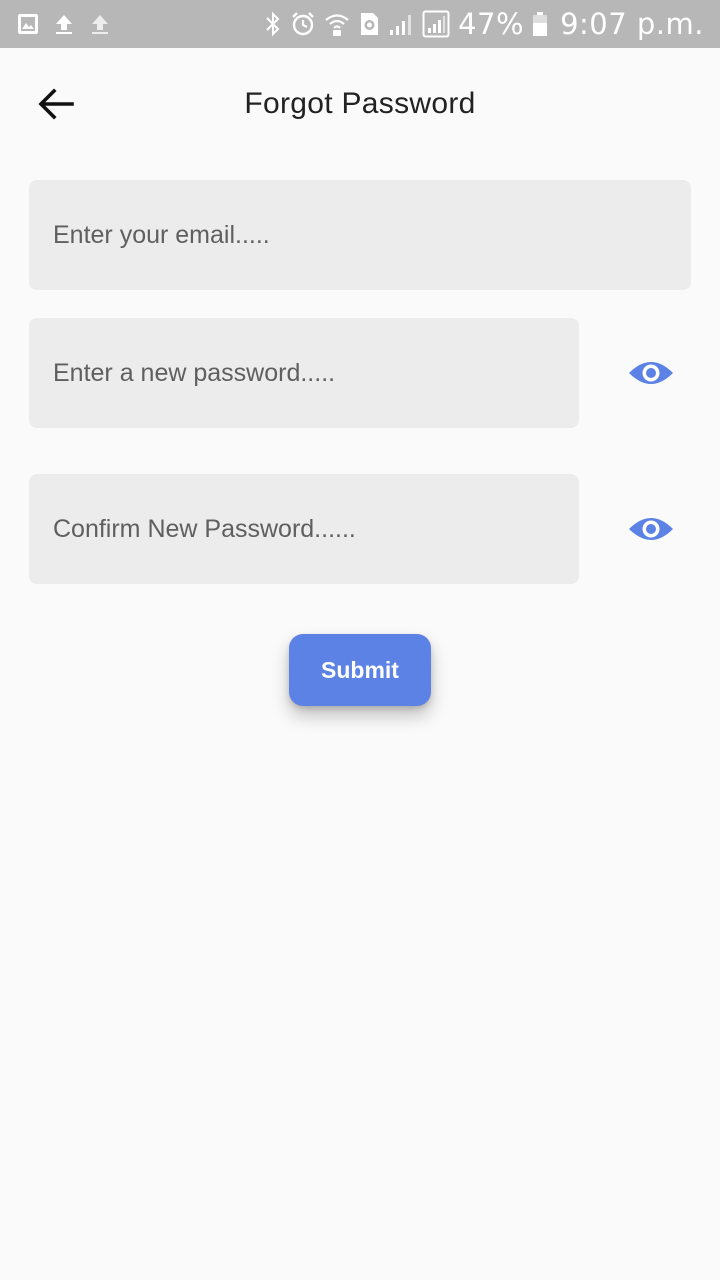  I want to click on submit-button: Submit, so click(360, 670).